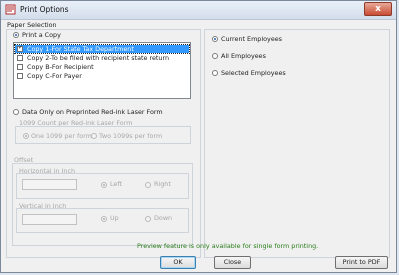  What do you see at coordinates (54, 76) in the screenshot?
I see `copy-c-label: Copy C-For Payer` at bounding box center [54, 76].